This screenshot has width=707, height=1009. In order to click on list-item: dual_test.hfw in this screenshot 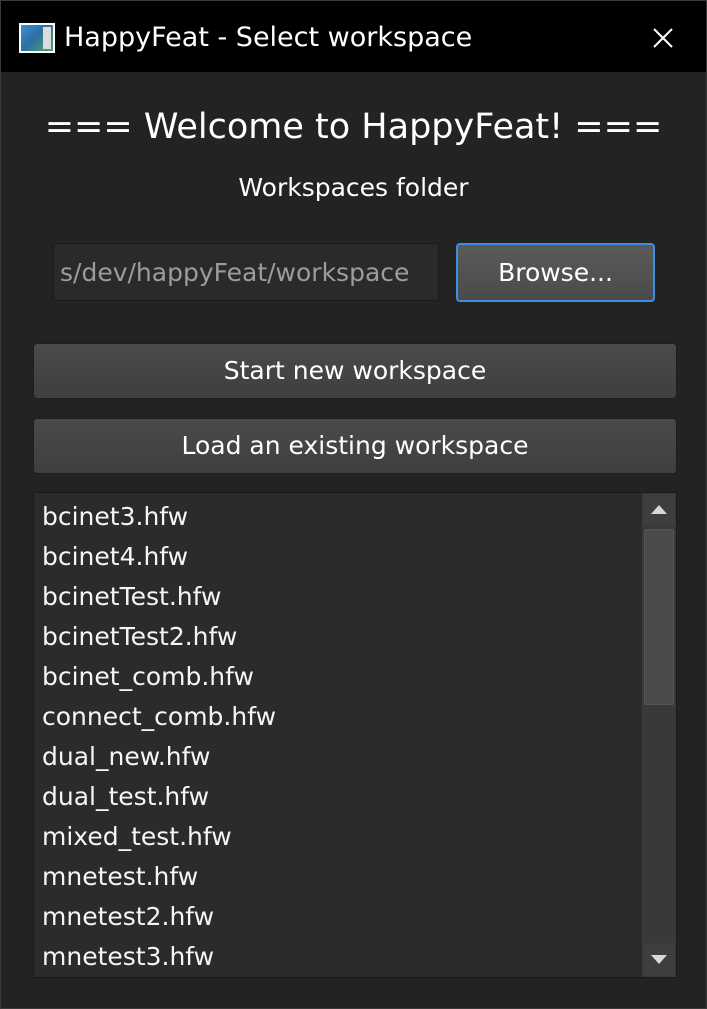, I will do `click(336, 797)`.